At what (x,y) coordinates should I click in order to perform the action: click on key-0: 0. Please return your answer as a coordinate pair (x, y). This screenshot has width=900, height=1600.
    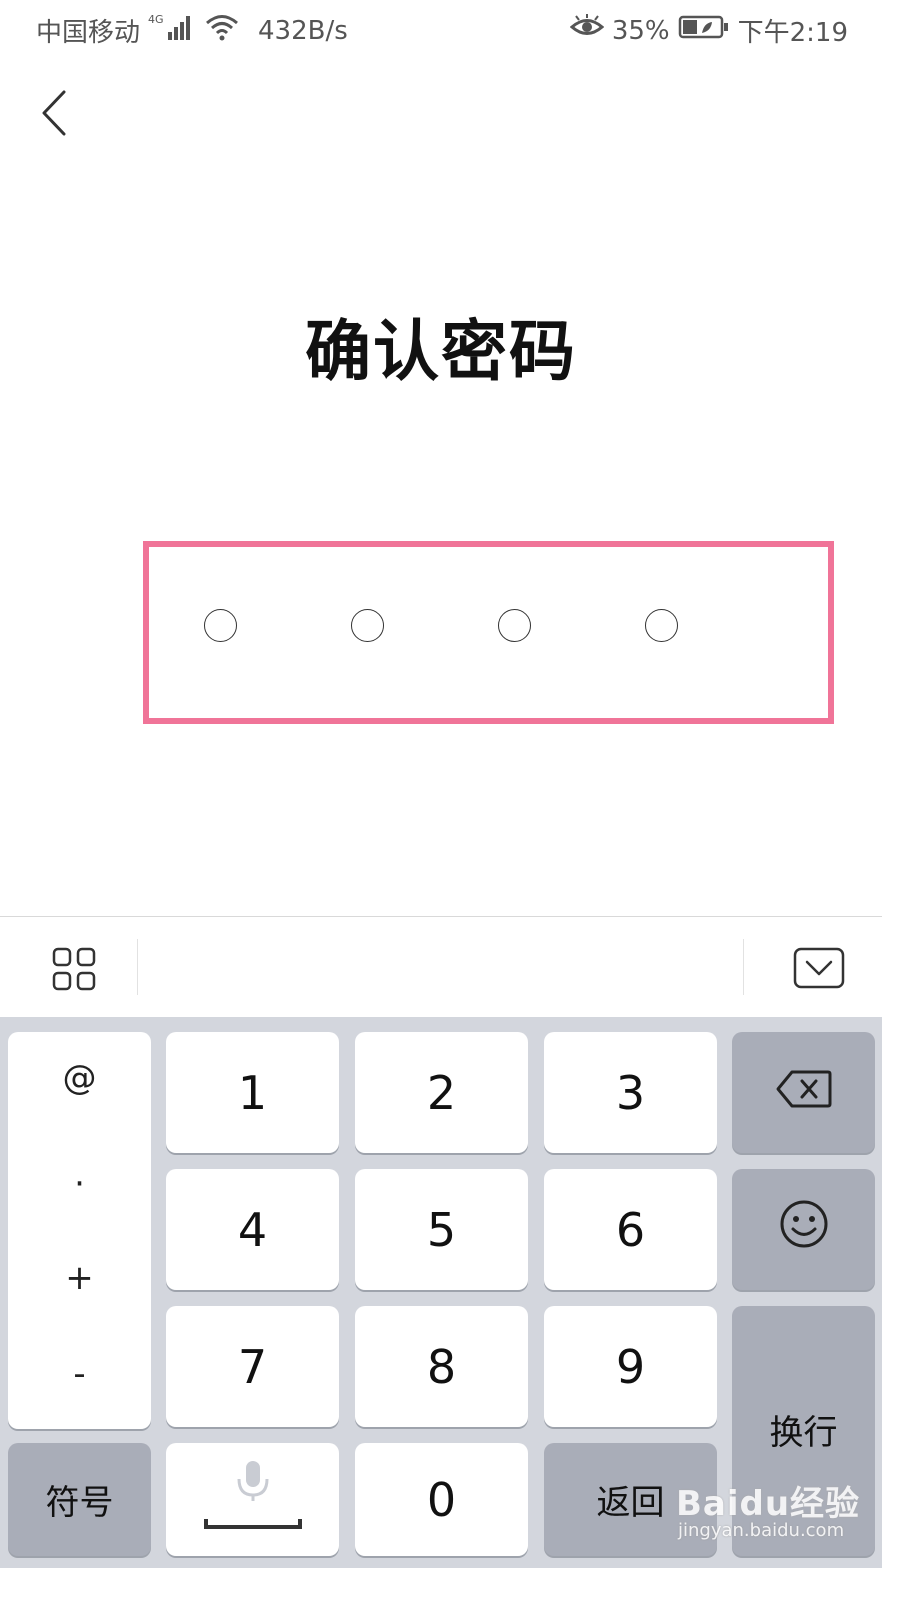
    Looking at the image, I should click on (441, 1499).